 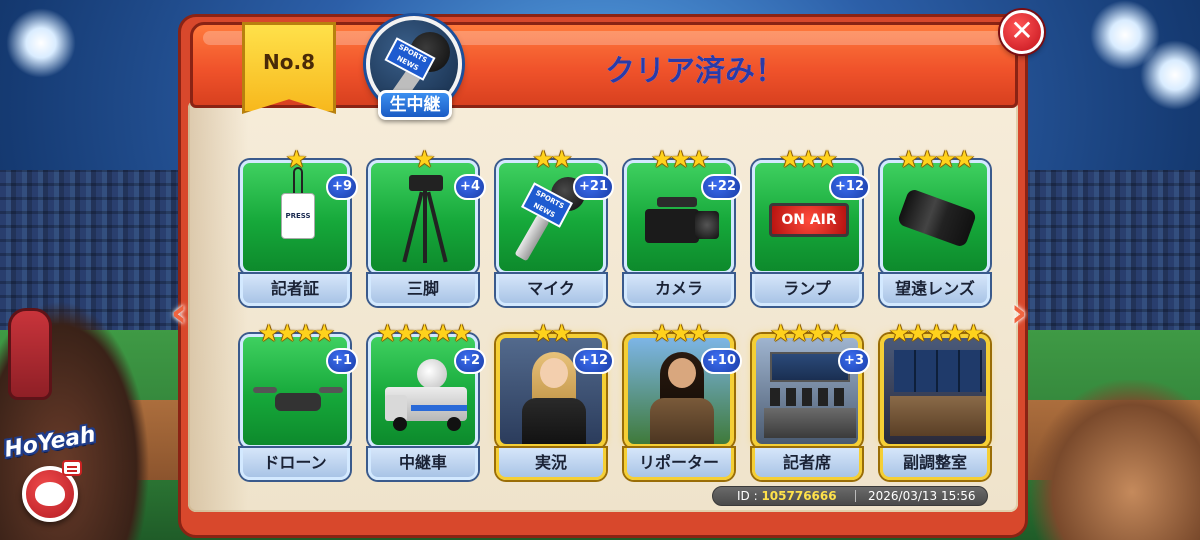 What do you see at coordinates (807, 464) in the screenshot?
I see `card-label: 記者席` at bounding box center [807, 464].